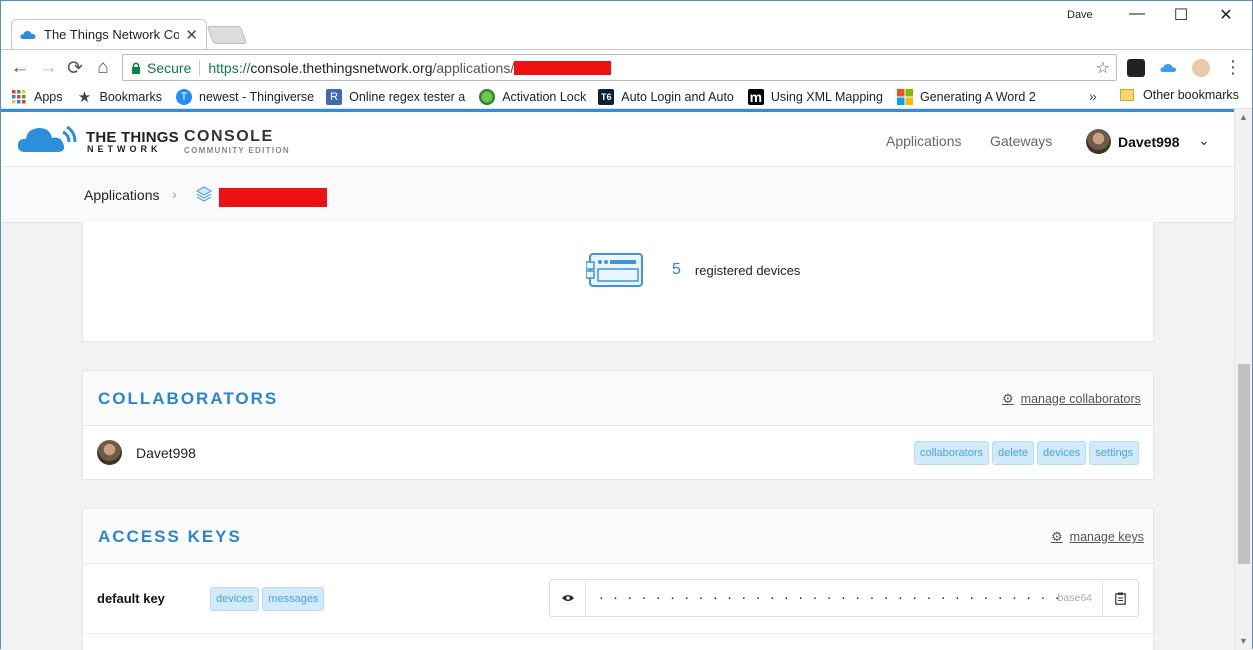  Describe the element at coordinates (1120, 598) in the screenshot. I see `clipboard-icon` at that location.